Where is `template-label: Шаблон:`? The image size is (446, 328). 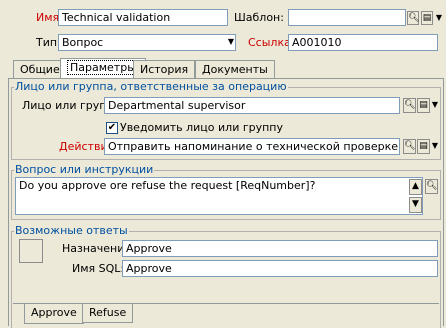
template-label: Шаблон: is located at coordinates (259, 17).